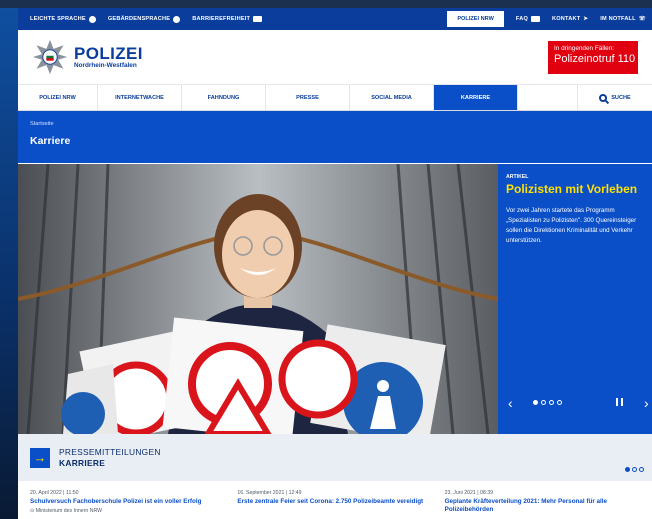  Describe the element at coordinates (547, 402) in the screenshot. I see `carousel-dots` at that location.